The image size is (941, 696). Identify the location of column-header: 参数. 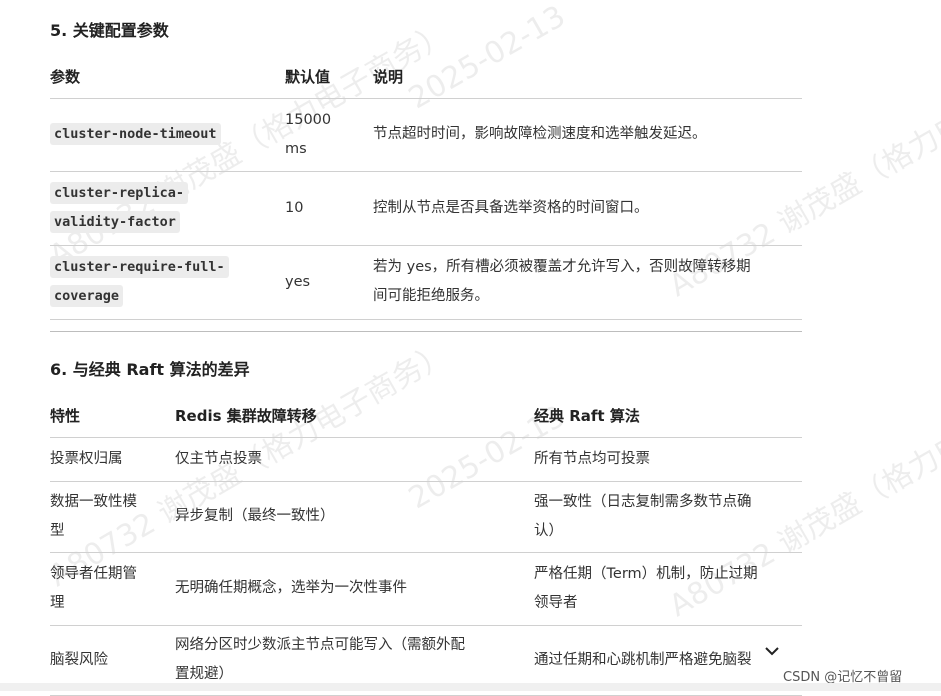
(65, 77).